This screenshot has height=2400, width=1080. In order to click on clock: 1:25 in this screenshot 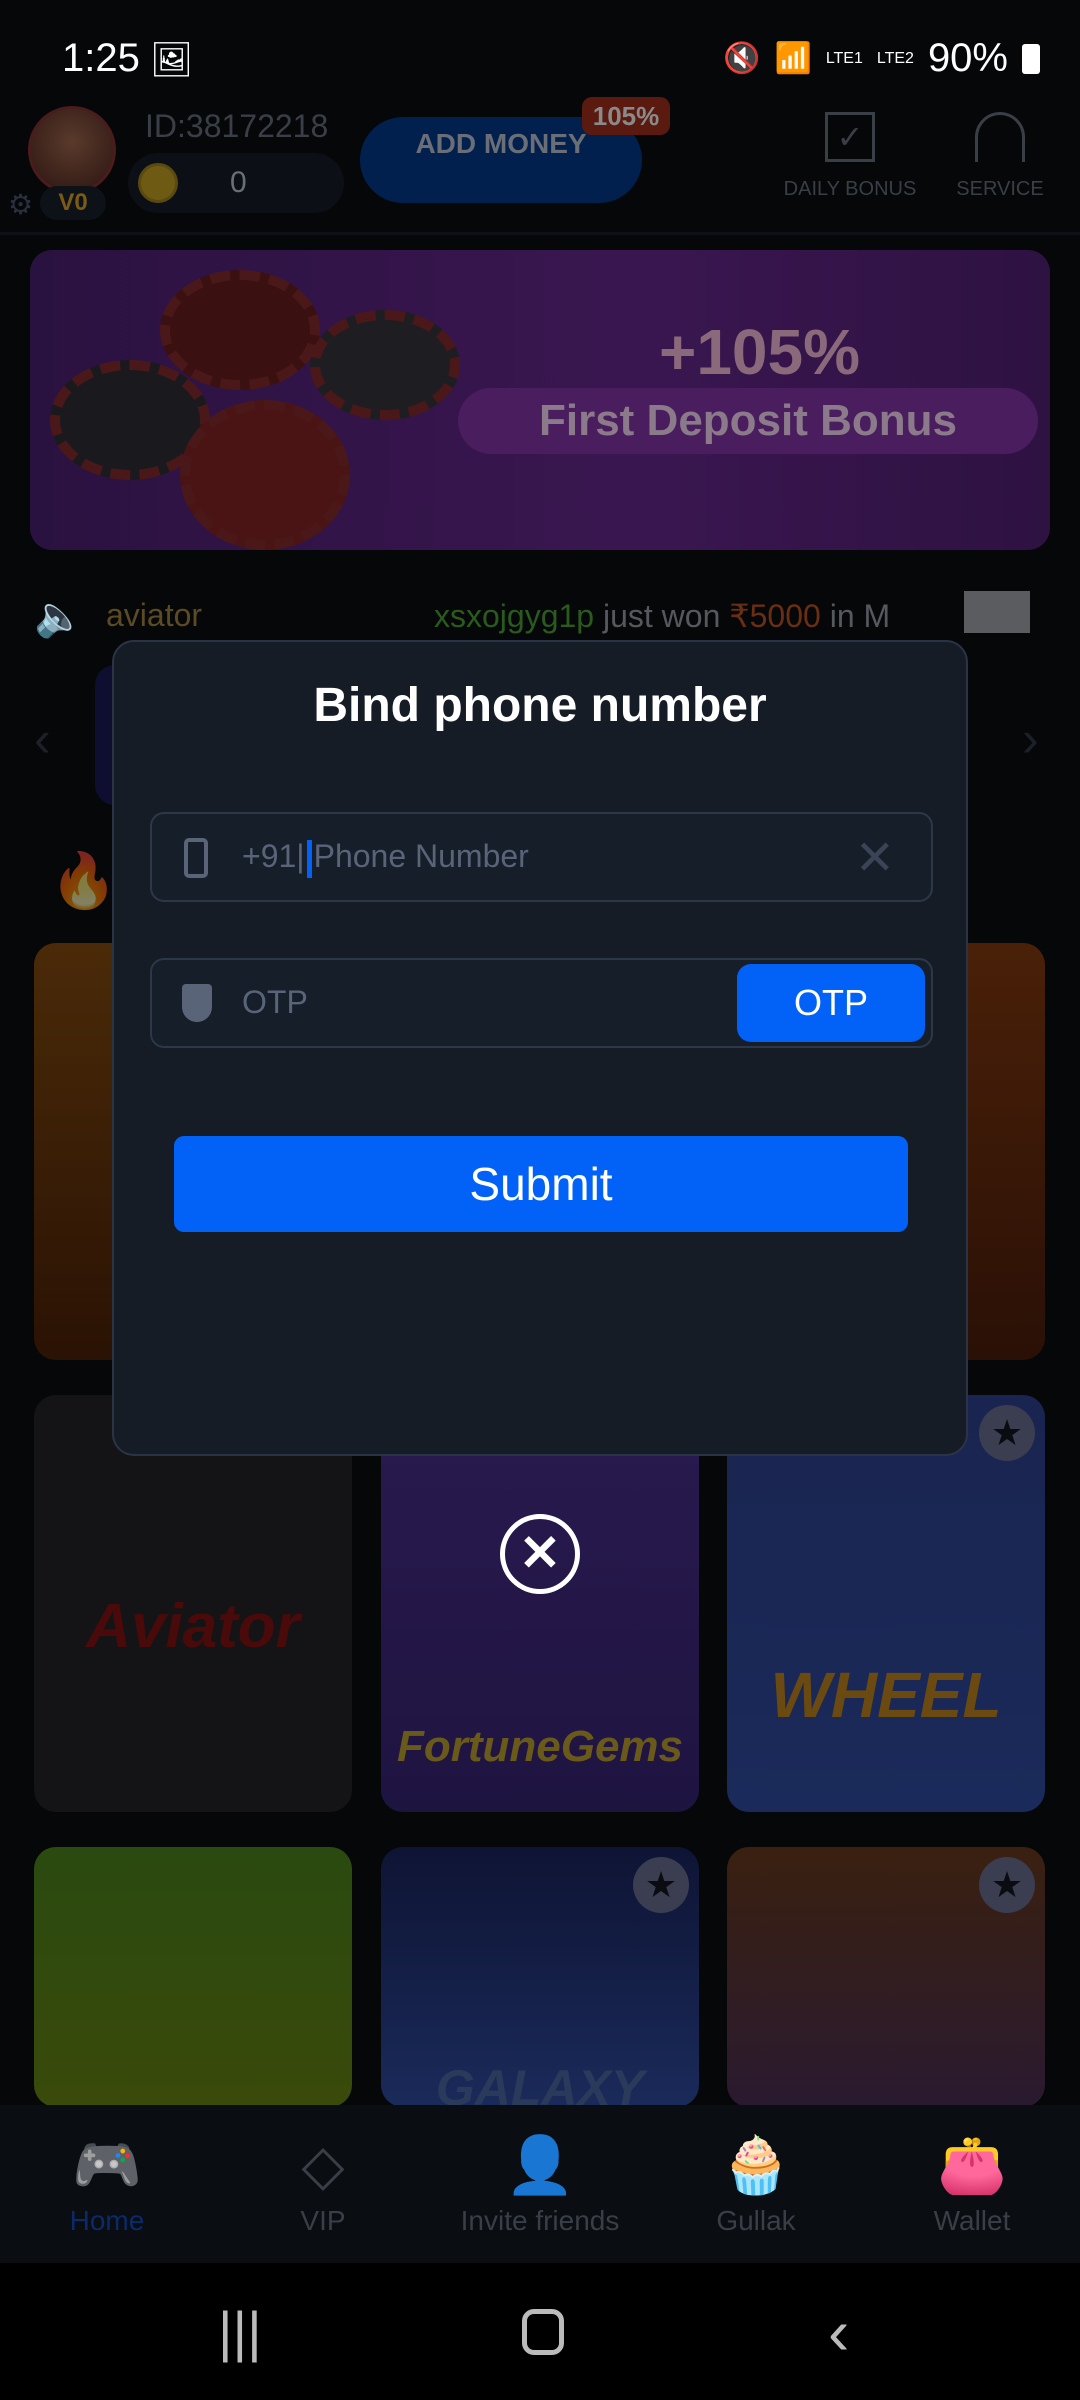, I will do `click(101, 58)`.